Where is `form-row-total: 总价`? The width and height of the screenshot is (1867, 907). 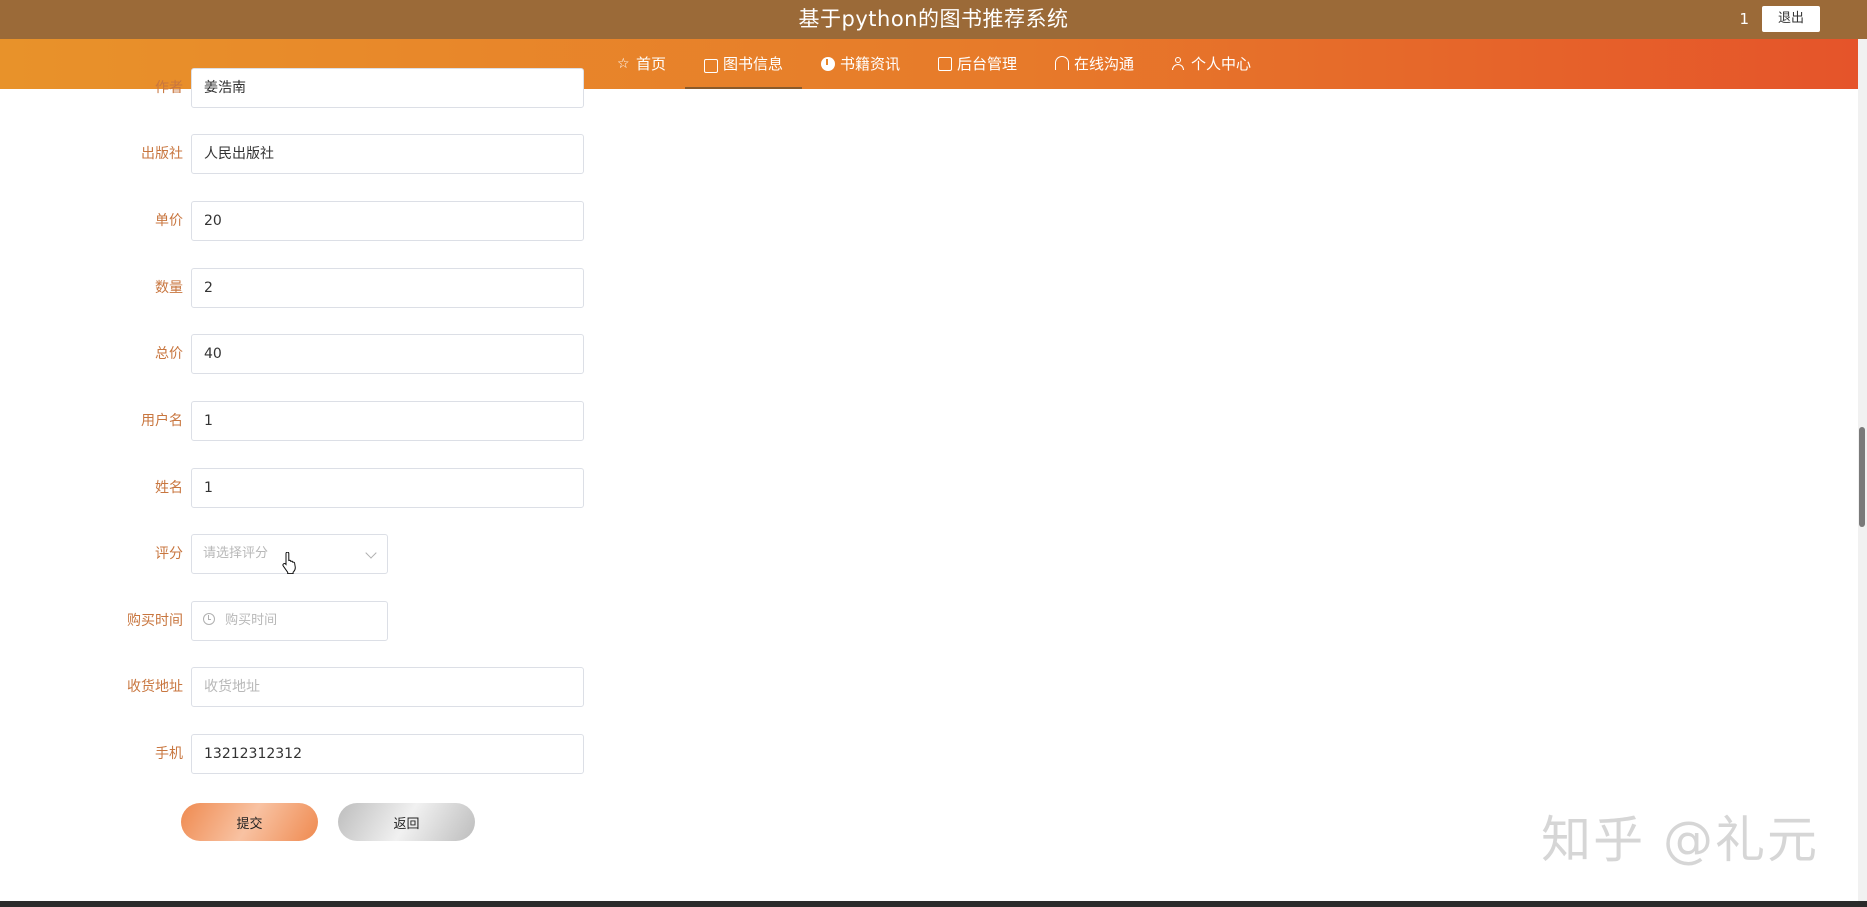 form-row-total: 总价 is located at coordinates (300, 354).